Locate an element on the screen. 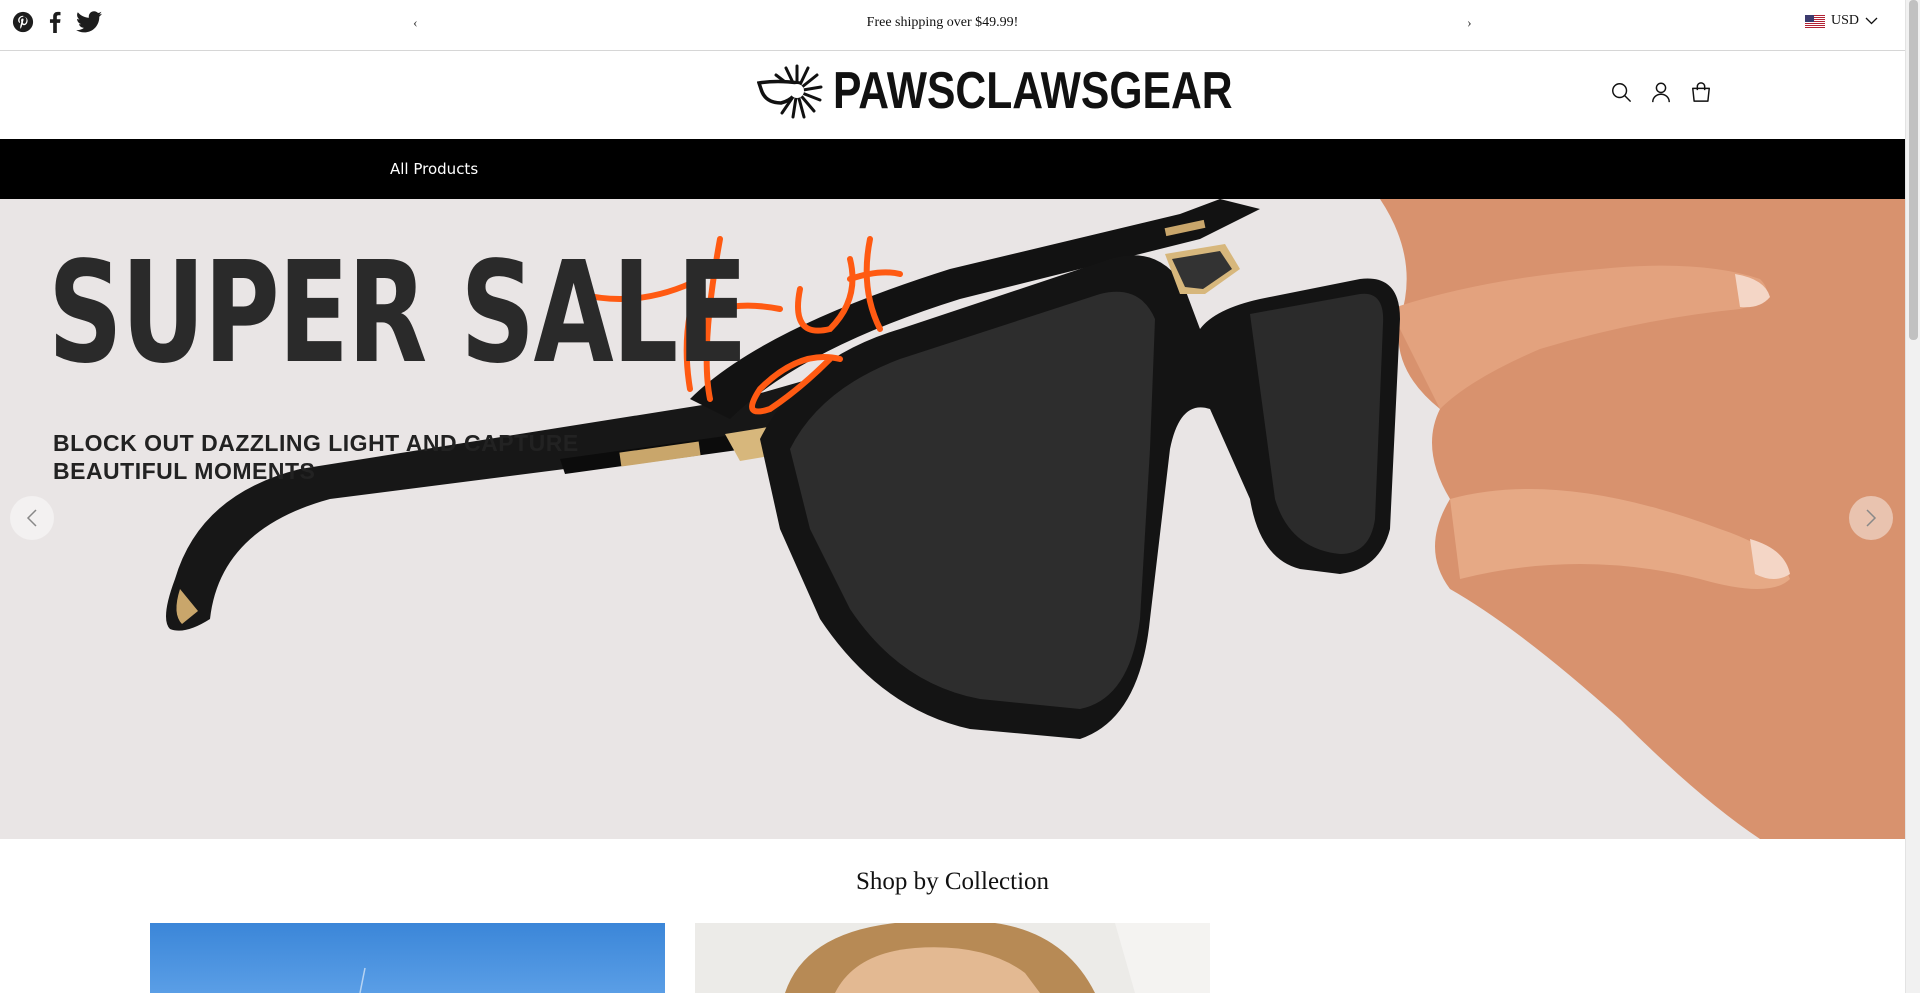  account-icon is located at coordinates (1661, 92).